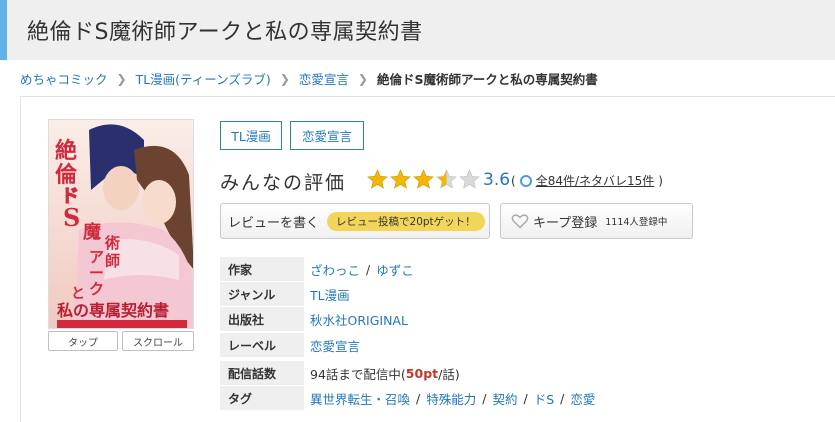 The image size is (835, 422). Describe the element at coordinates (360, 398) in the screenshot. I see `tag-link: 異世界転生・召喚` at that location.